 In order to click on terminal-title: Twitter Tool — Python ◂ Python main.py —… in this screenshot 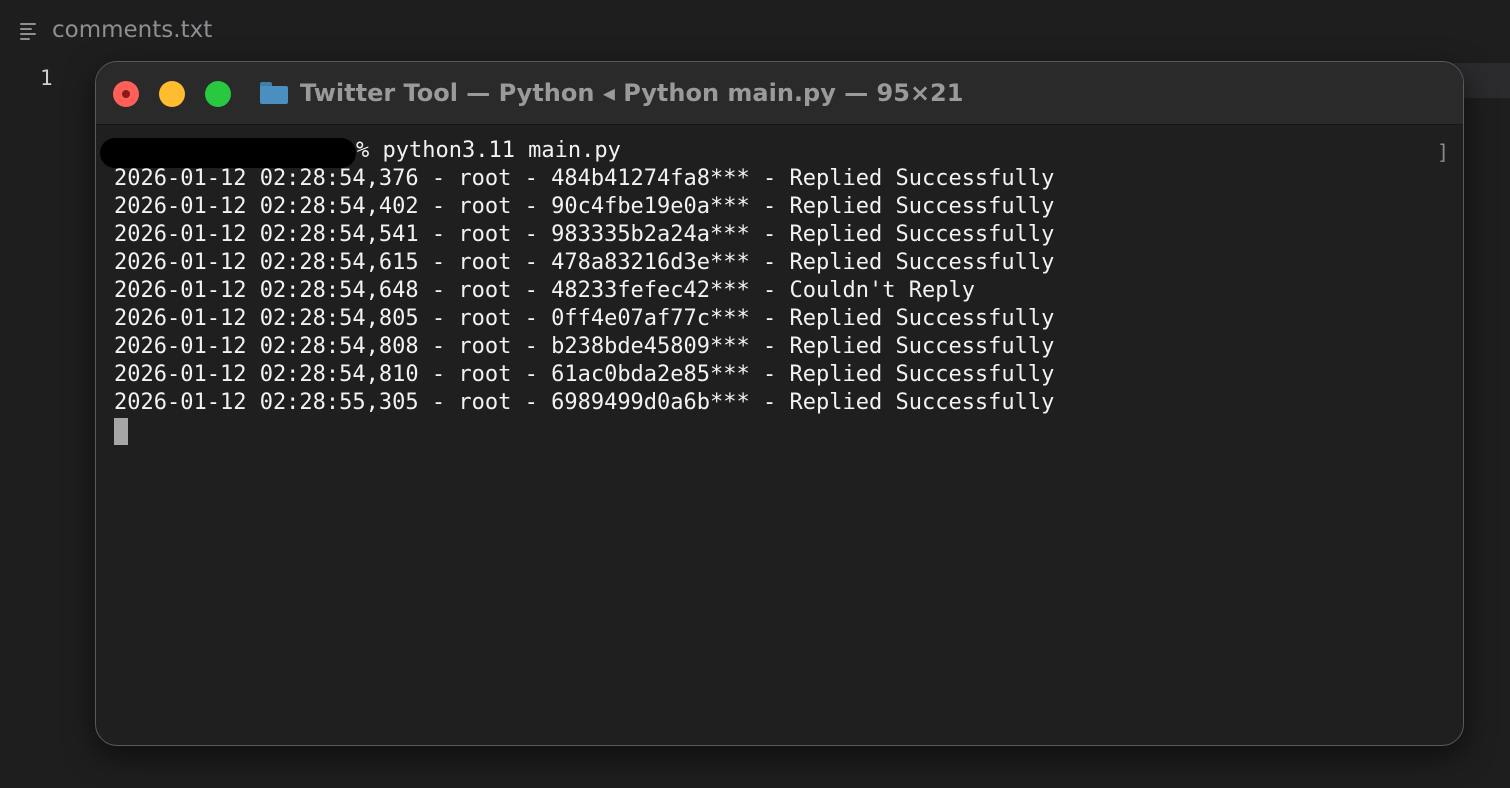, I will do `click(611, 93)`.